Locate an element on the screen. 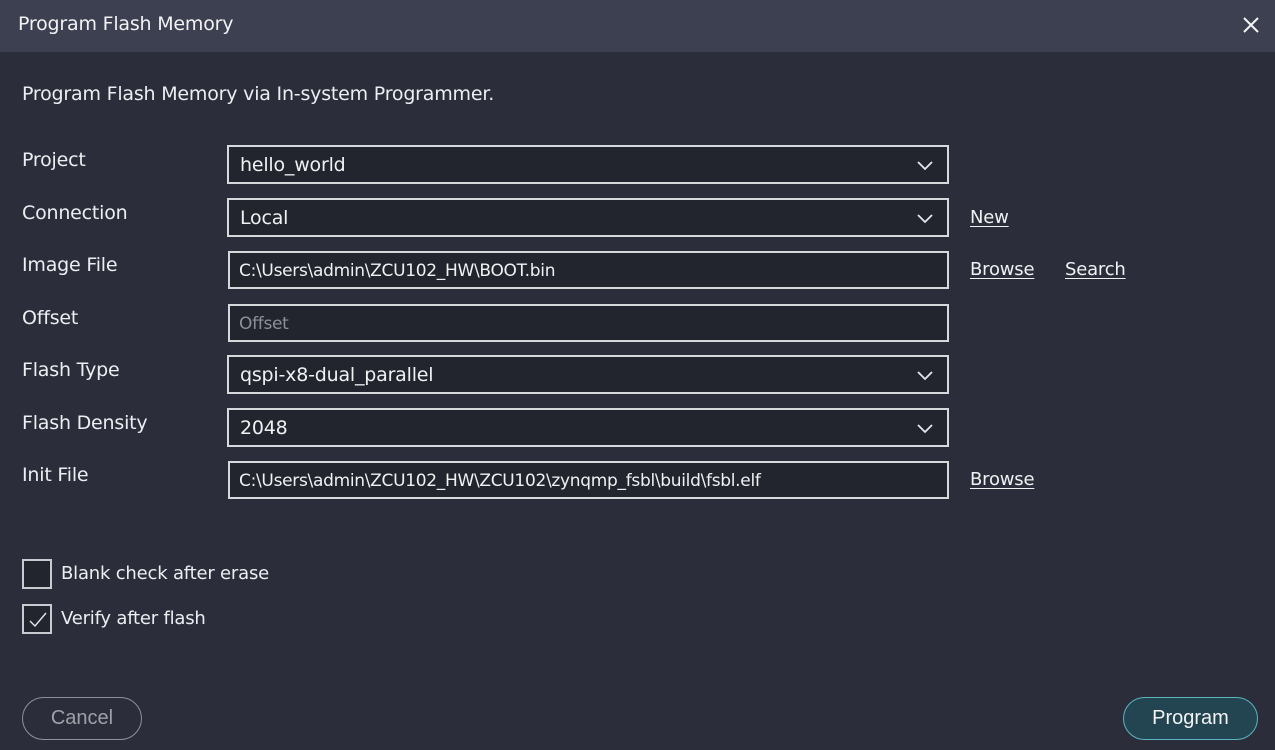  flash-density-select: 2048 is located at coordinates (588, 427).